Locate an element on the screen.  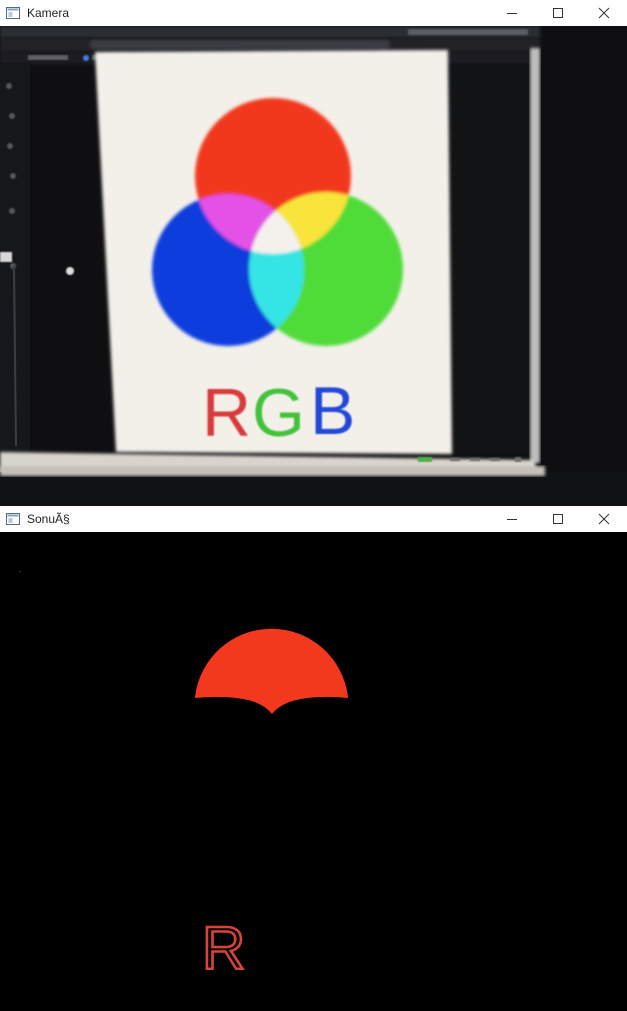
letter-r: R is located at coordinates (226, 413).